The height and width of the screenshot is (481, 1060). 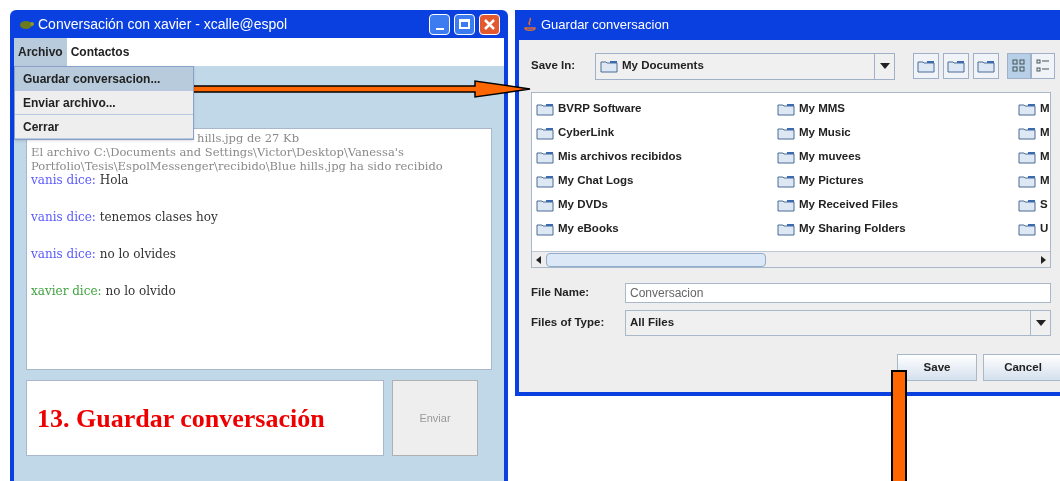 I want to click on folder-item: My Sharing Folders, so click(x=897, y=229).